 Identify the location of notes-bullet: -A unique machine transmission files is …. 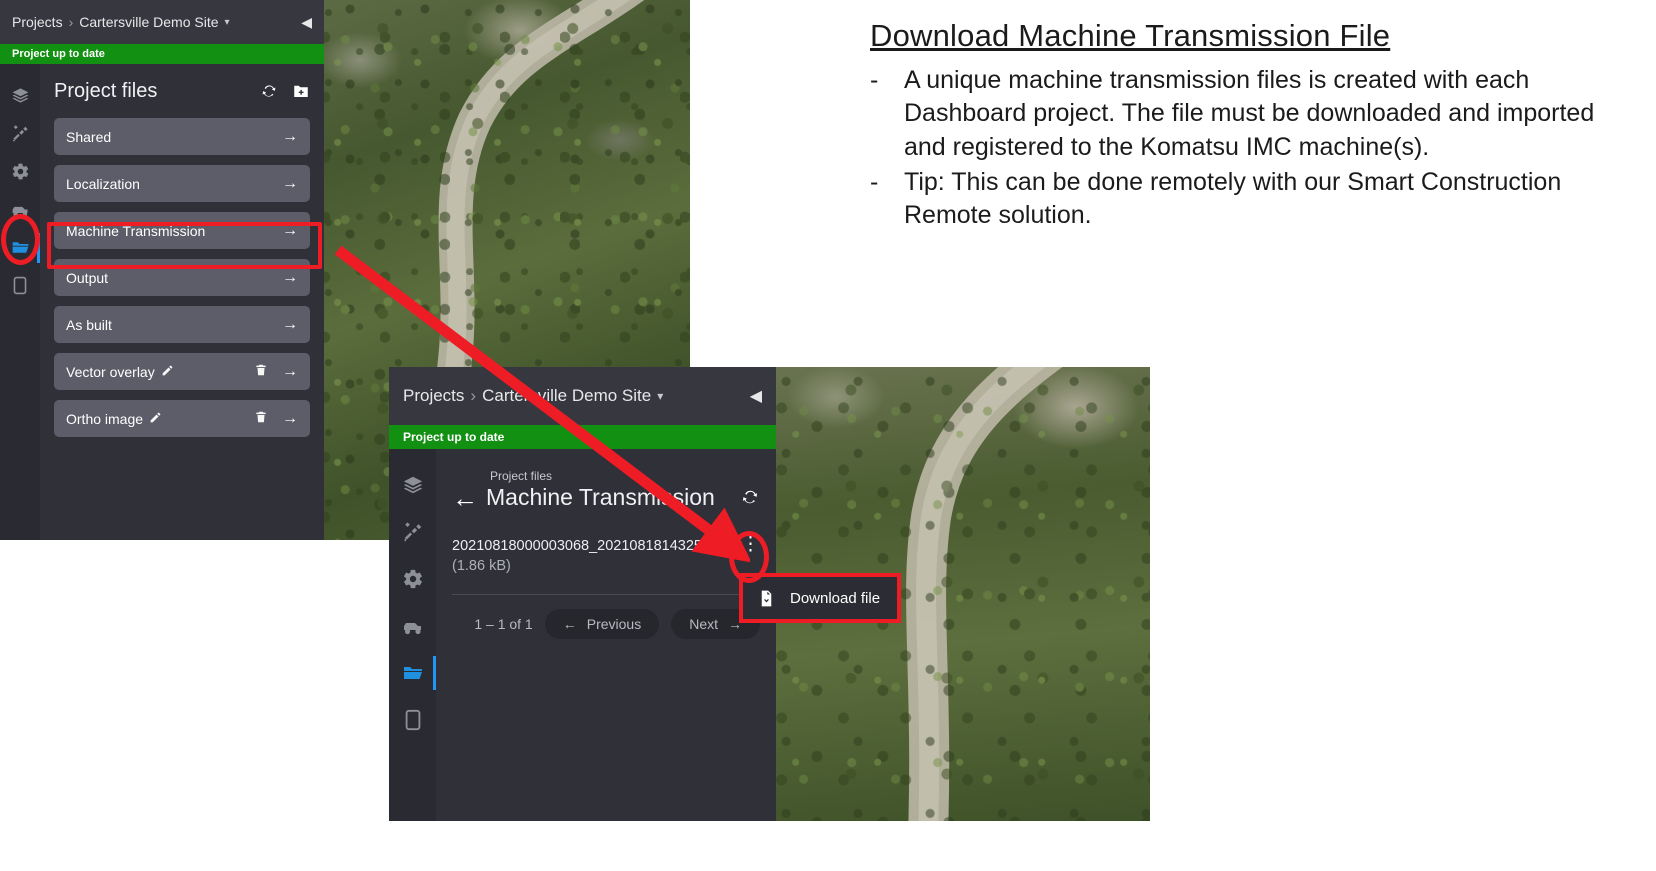
(1250, 114).